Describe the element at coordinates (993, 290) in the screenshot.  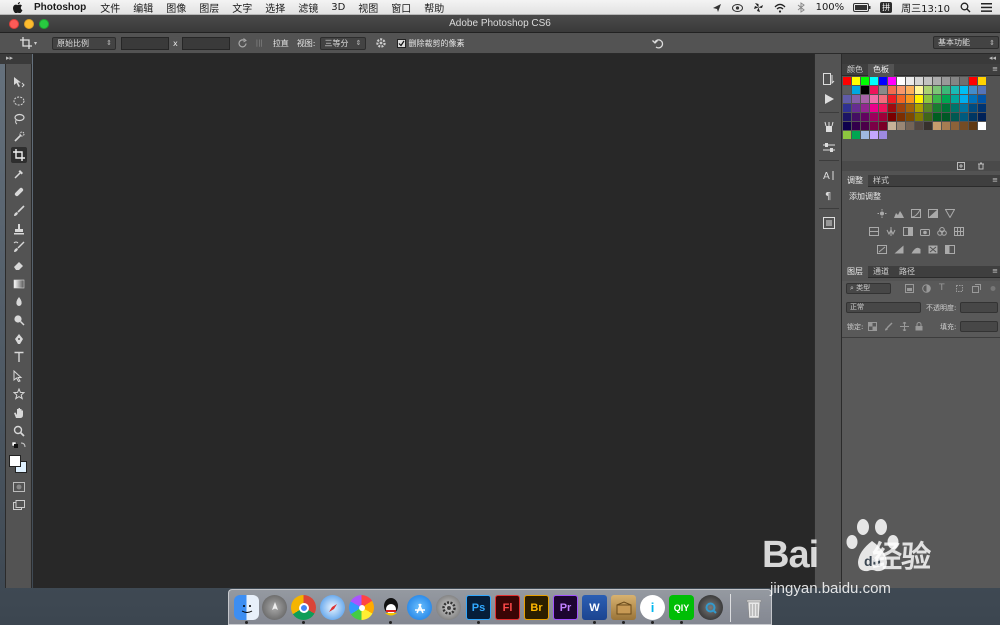
I see `filter-toggle-icon` at that location.